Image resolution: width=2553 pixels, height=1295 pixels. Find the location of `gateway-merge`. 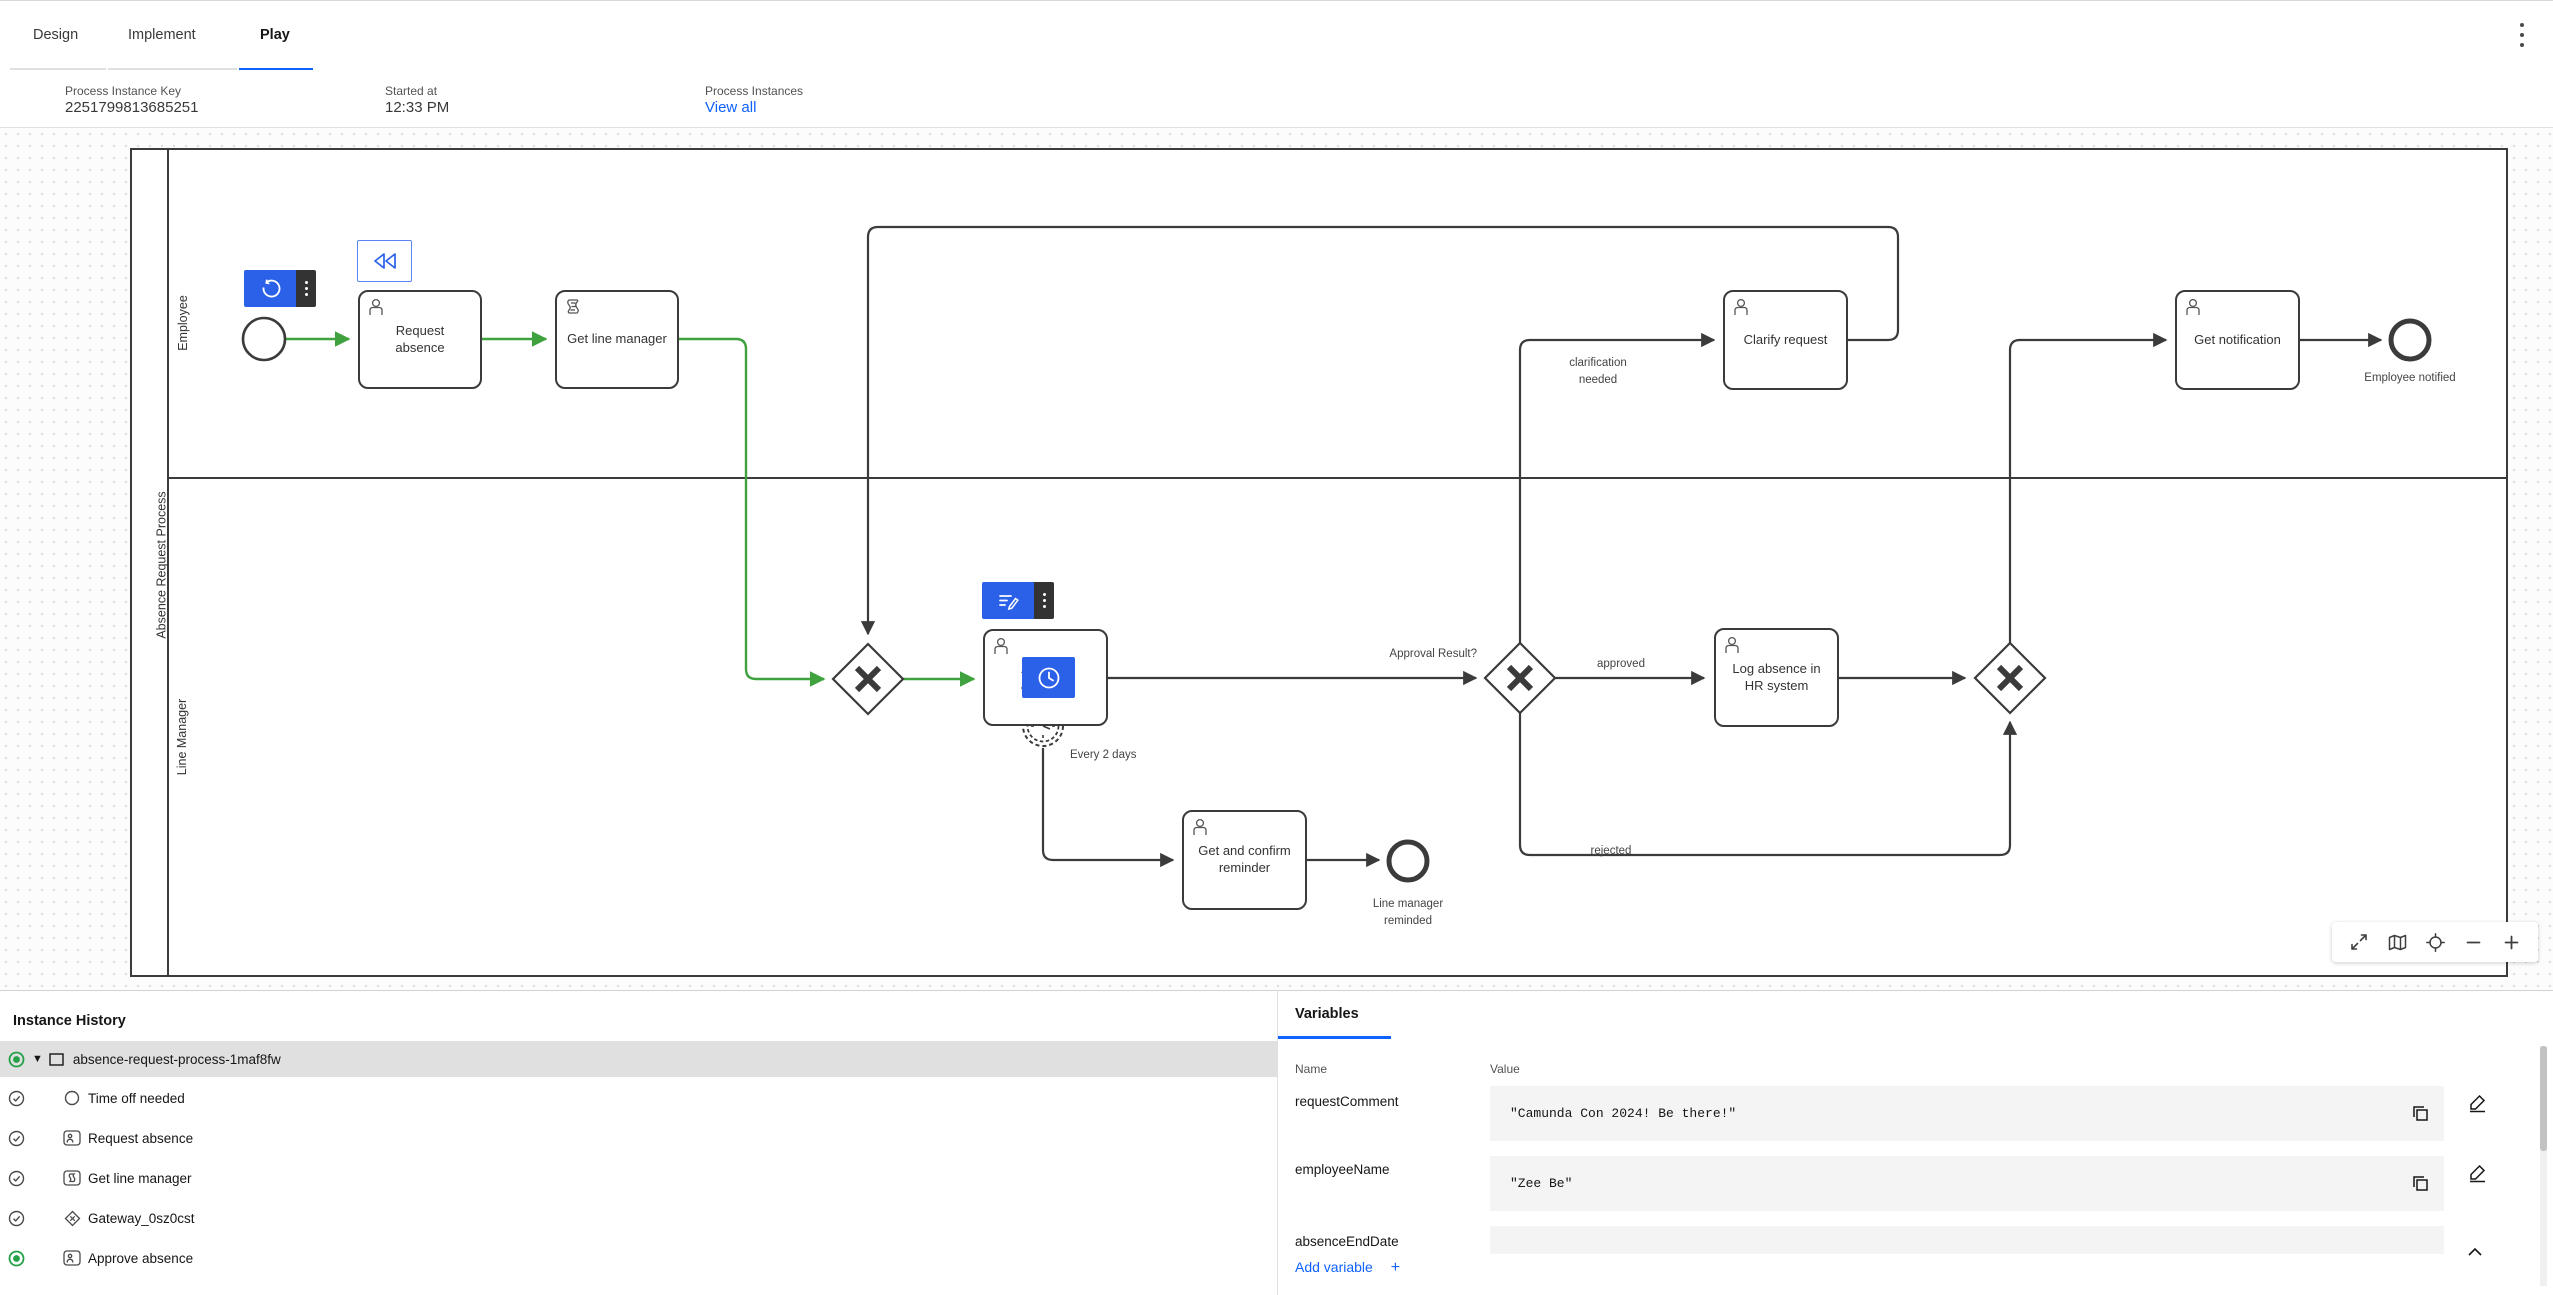

gateway-merge is located at coordinates (2010, 678).